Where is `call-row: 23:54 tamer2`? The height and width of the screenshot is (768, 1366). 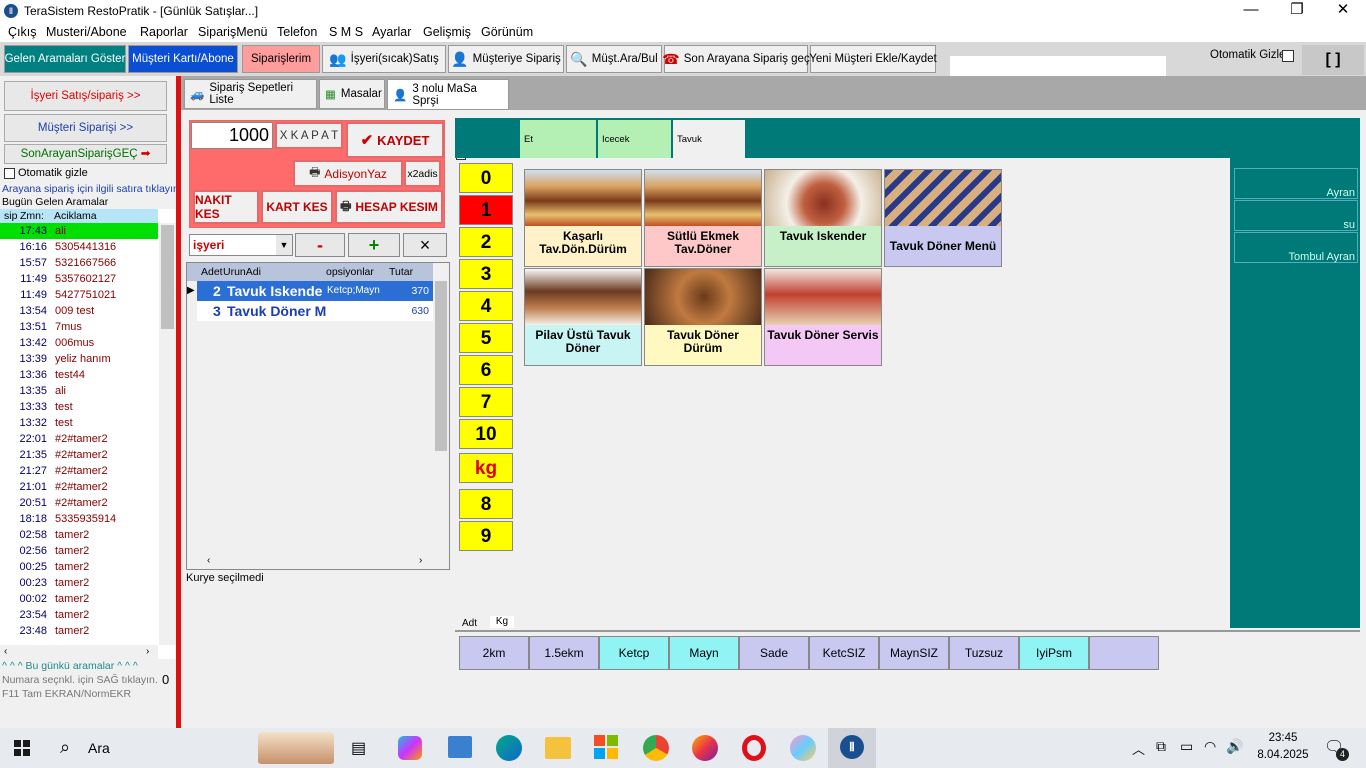
call-row: 23:54 tamer2 is located at coordinates (79, 615).